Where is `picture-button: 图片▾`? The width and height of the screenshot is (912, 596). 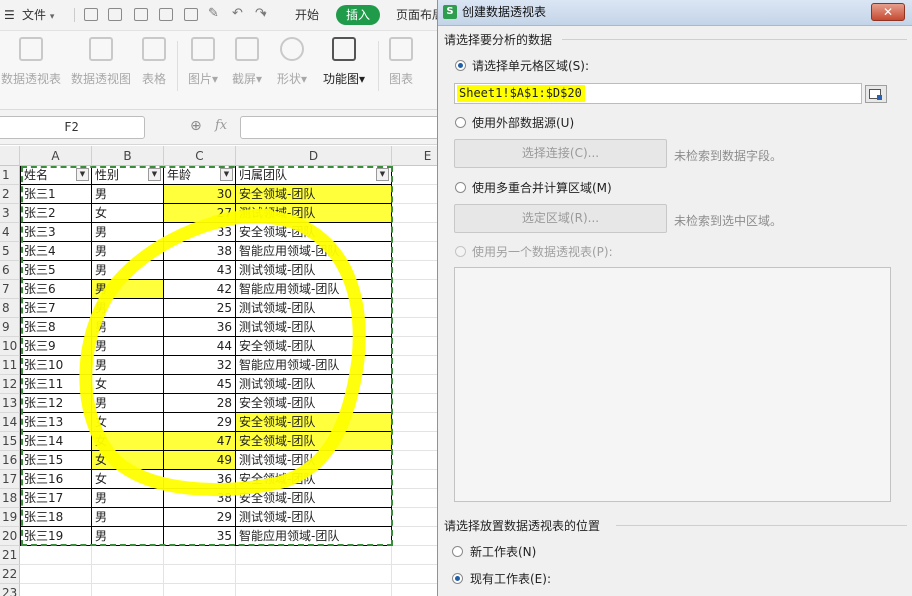
picture-button: 图片▾ is located at coordinates (203, 62).